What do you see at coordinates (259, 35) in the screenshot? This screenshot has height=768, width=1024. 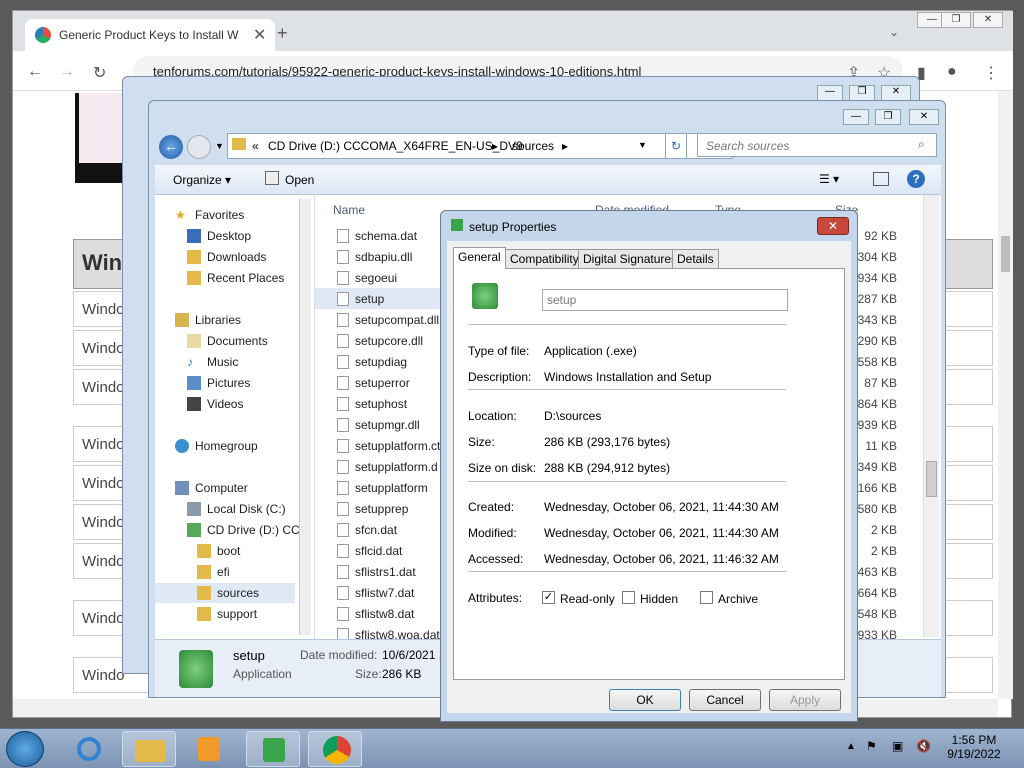 I see `tab-close-icon: ✕` at bounding box center [259, 35].